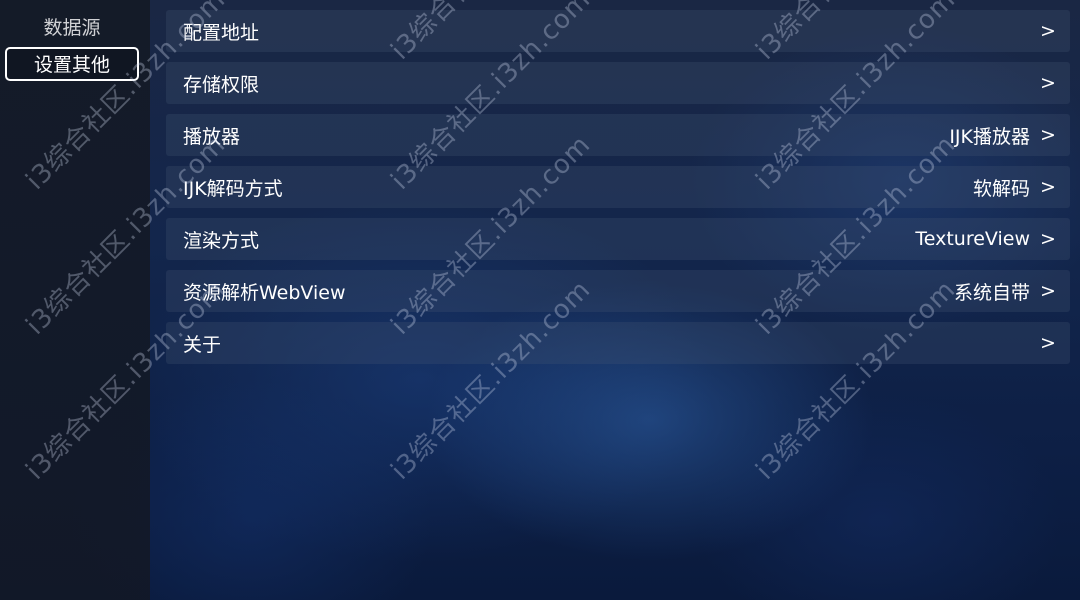  Describe the element at coordinates (618, 83) in the screenshot. I see `settings-row-storage-permission: 存储权限 >` at that location.